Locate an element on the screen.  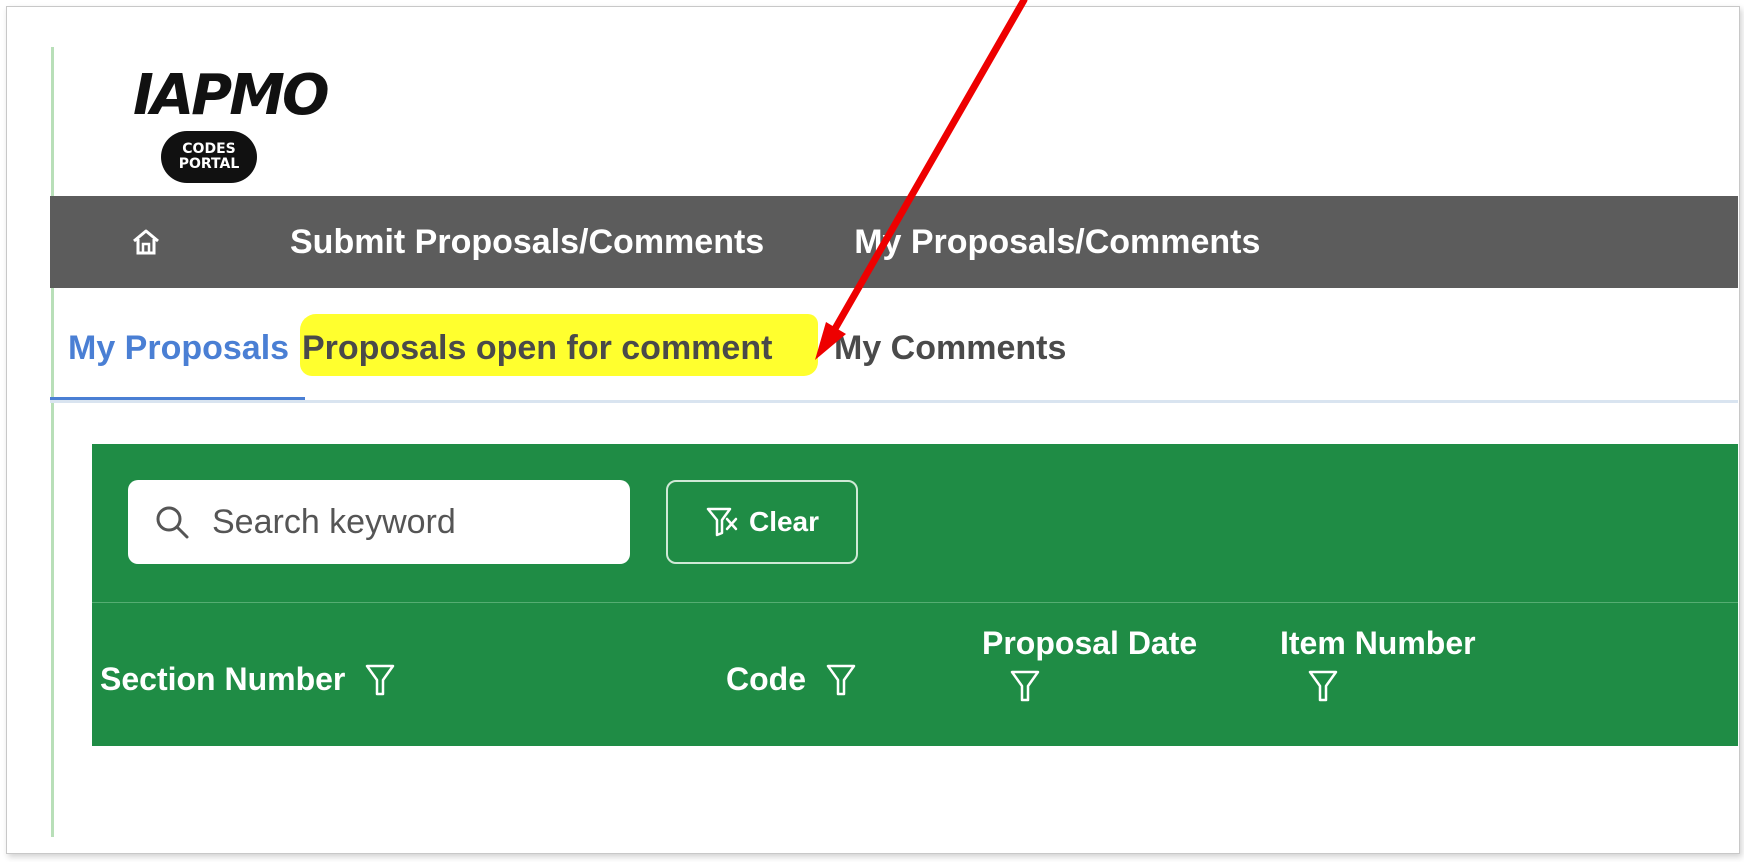
logo-wordmark: IAPMO is located at coordinates (231, 95).